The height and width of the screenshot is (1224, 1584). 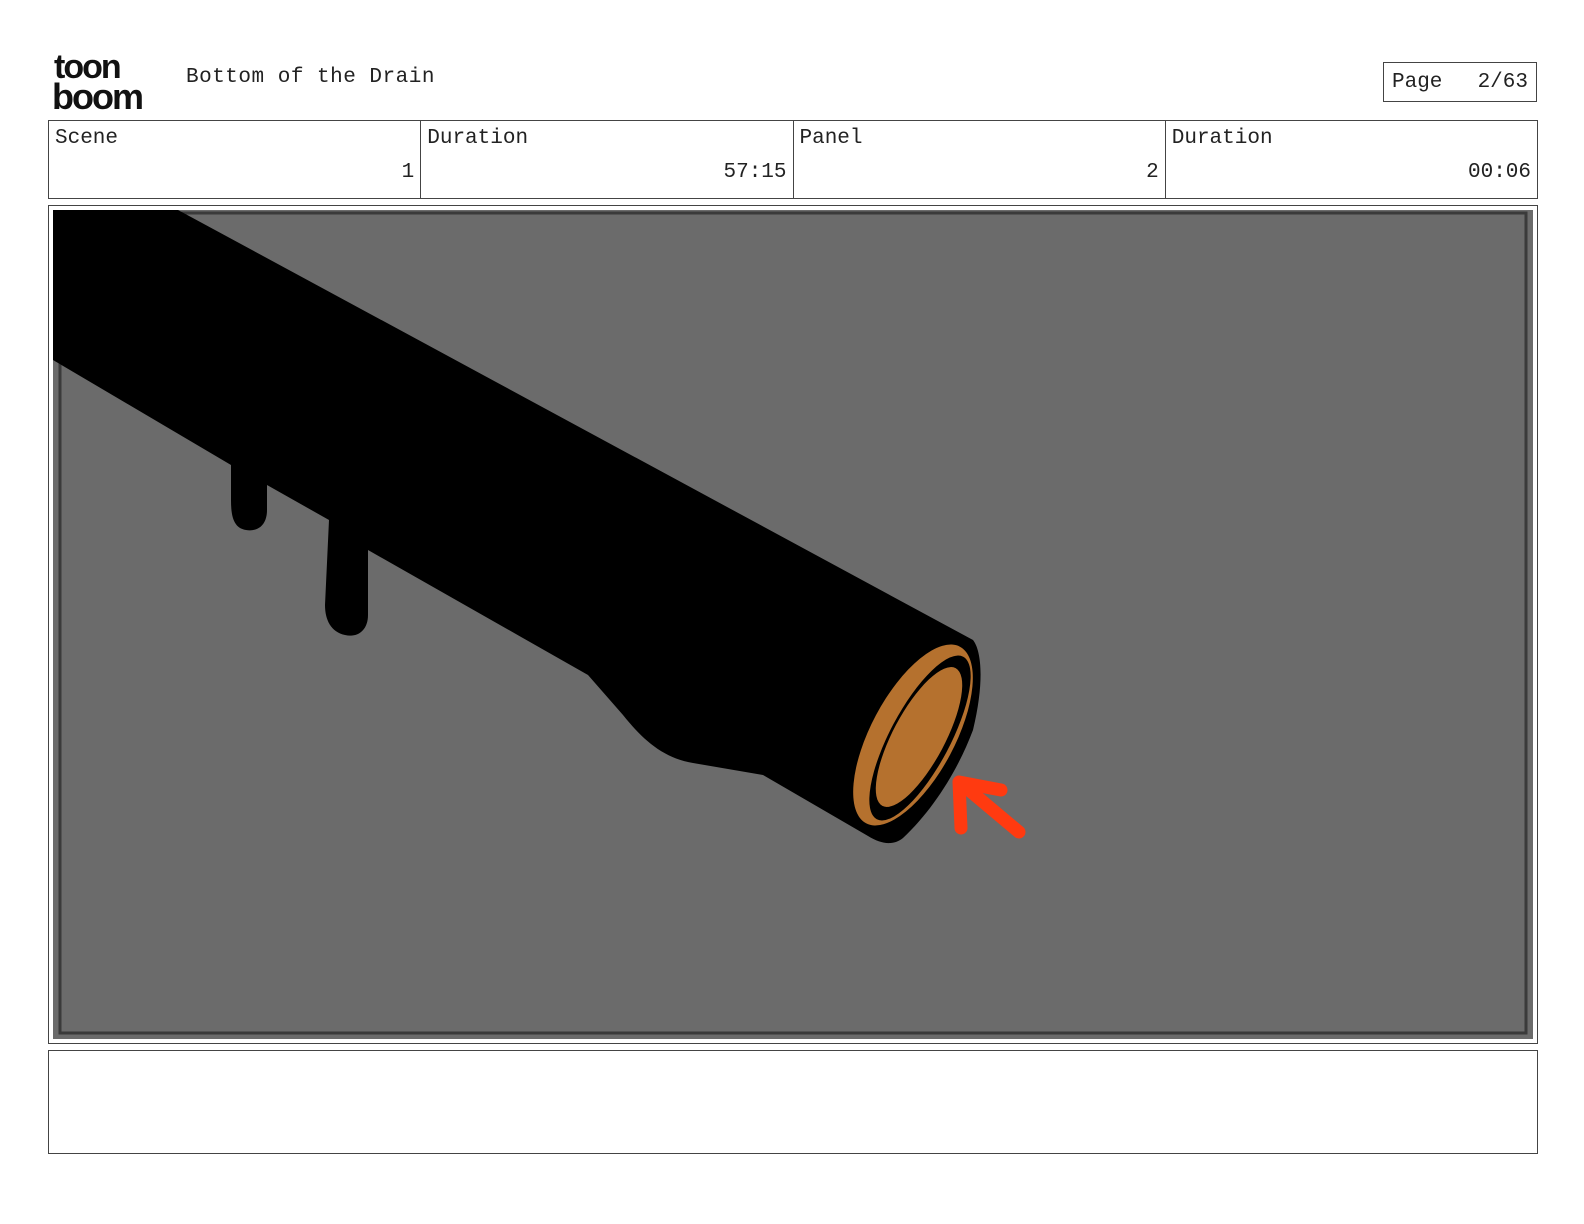 I want to click on panel-duration-label: Duration, so click(x=1222, y=138).